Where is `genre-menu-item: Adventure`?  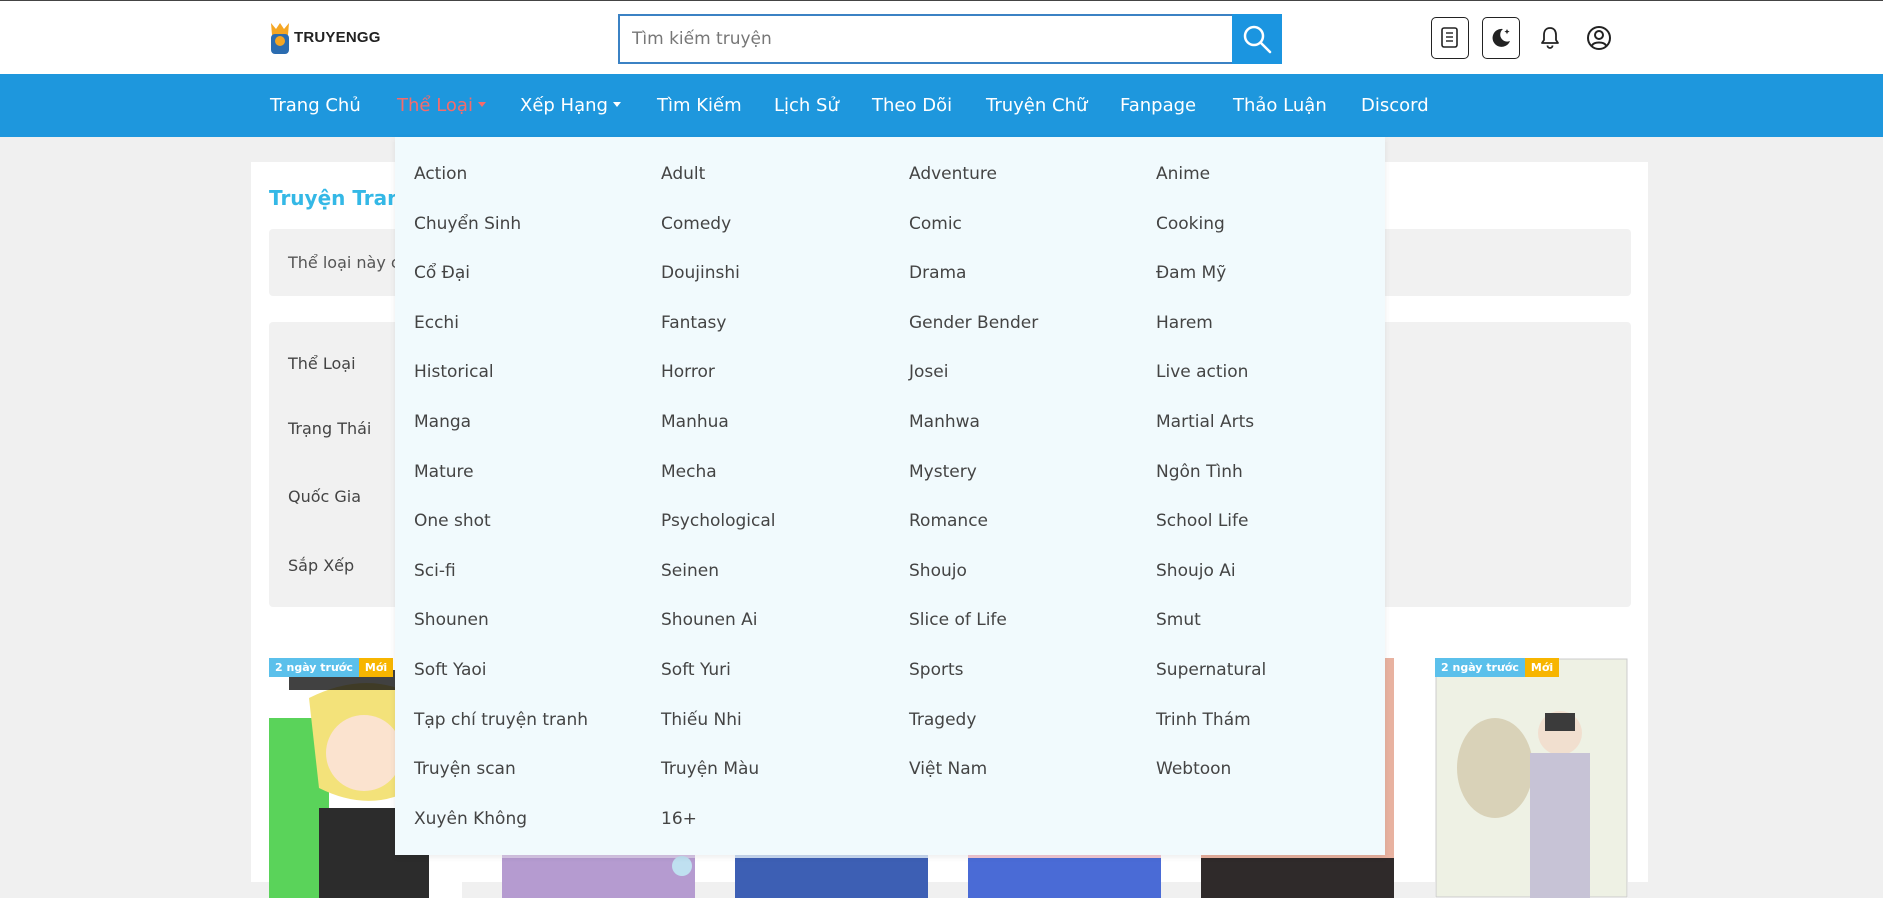 genre-menu-item: Adventure is located at coordinates (953, 174).